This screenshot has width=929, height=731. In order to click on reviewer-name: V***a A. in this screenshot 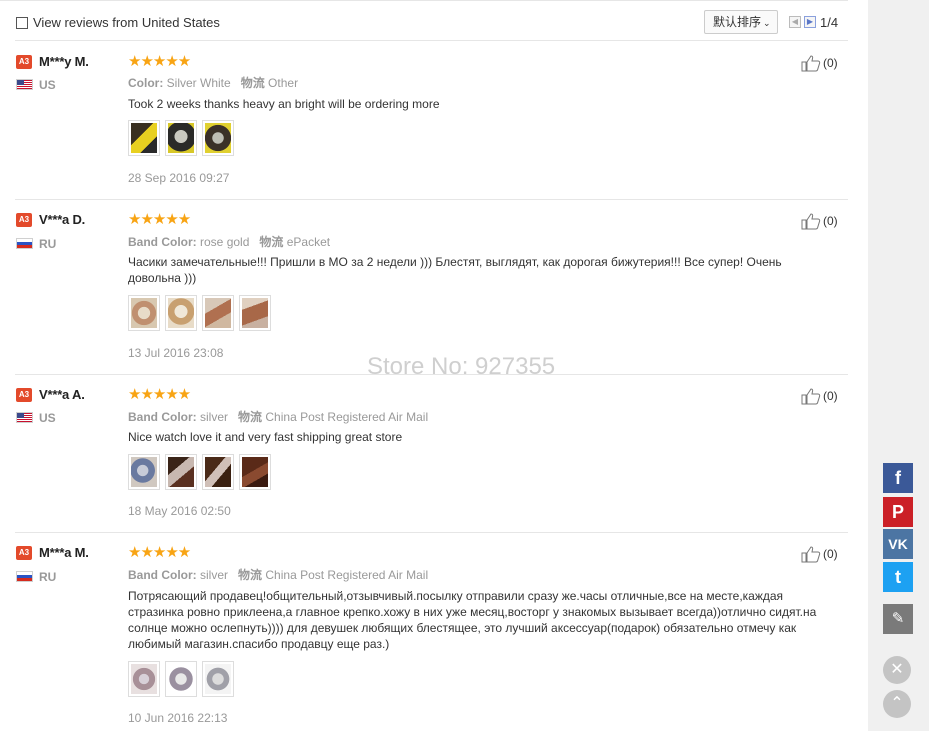, I will do `click(62, 394)`.